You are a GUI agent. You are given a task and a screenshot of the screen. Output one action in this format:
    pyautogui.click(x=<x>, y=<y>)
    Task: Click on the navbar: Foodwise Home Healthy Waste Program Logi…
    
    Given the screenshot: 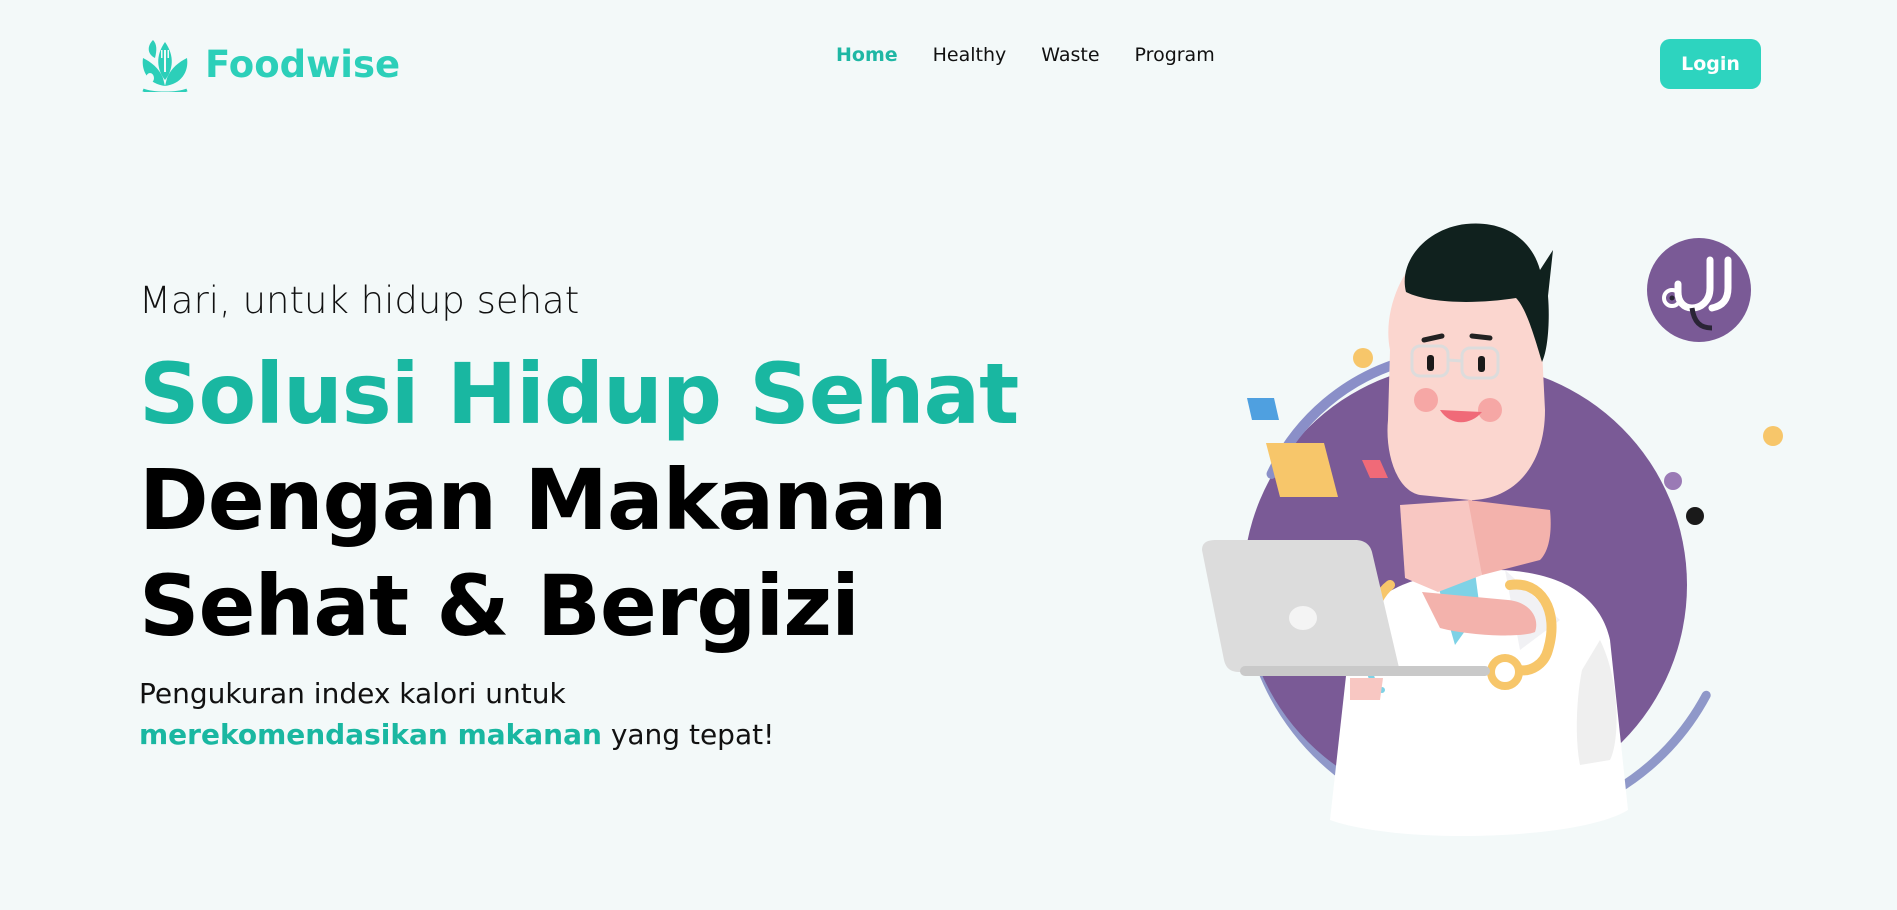 What is the action you would take?
    pyautogui.click(x=948, y=60)
    